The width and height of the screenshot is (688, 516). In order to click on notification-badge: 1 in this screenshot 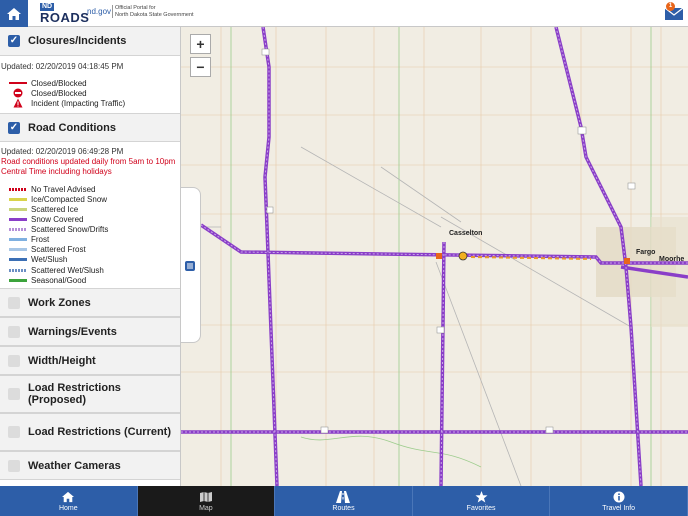, I will do `click(670, 6)`.